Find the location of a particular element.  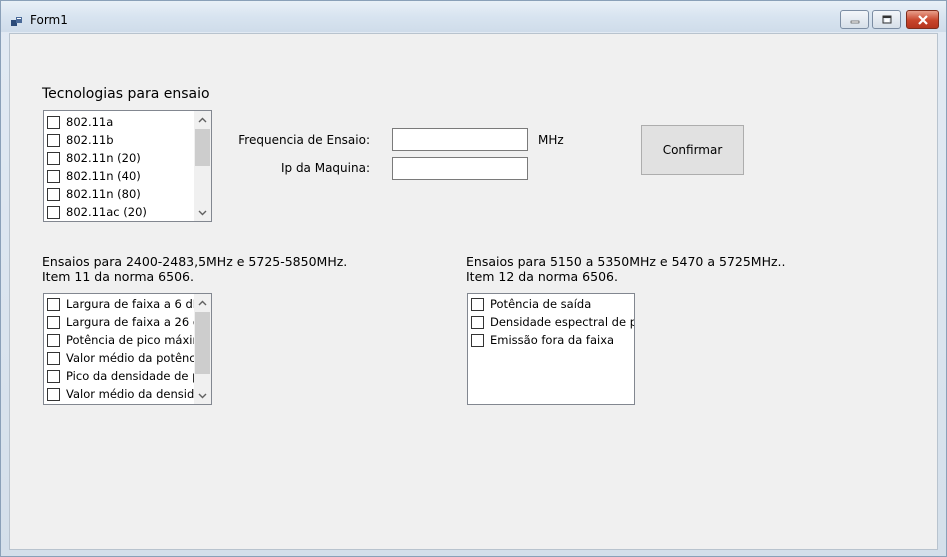

list-item-label: 802.11n (20) is located at coordinates (103, 158).